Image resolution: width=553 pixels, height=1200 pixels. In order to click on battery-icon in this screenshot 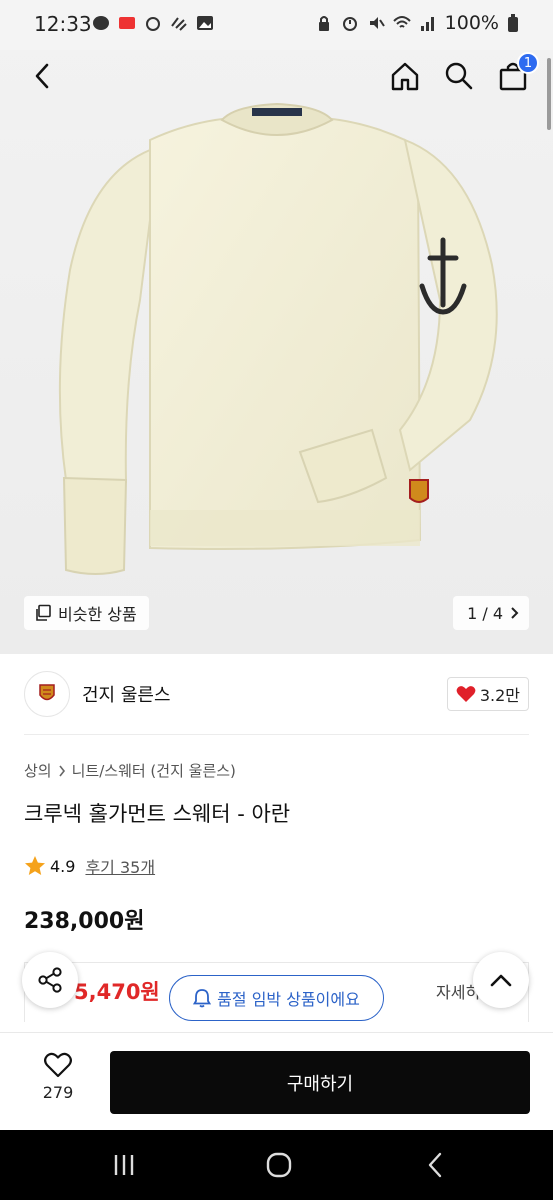, I will do `click(516, 23)`.